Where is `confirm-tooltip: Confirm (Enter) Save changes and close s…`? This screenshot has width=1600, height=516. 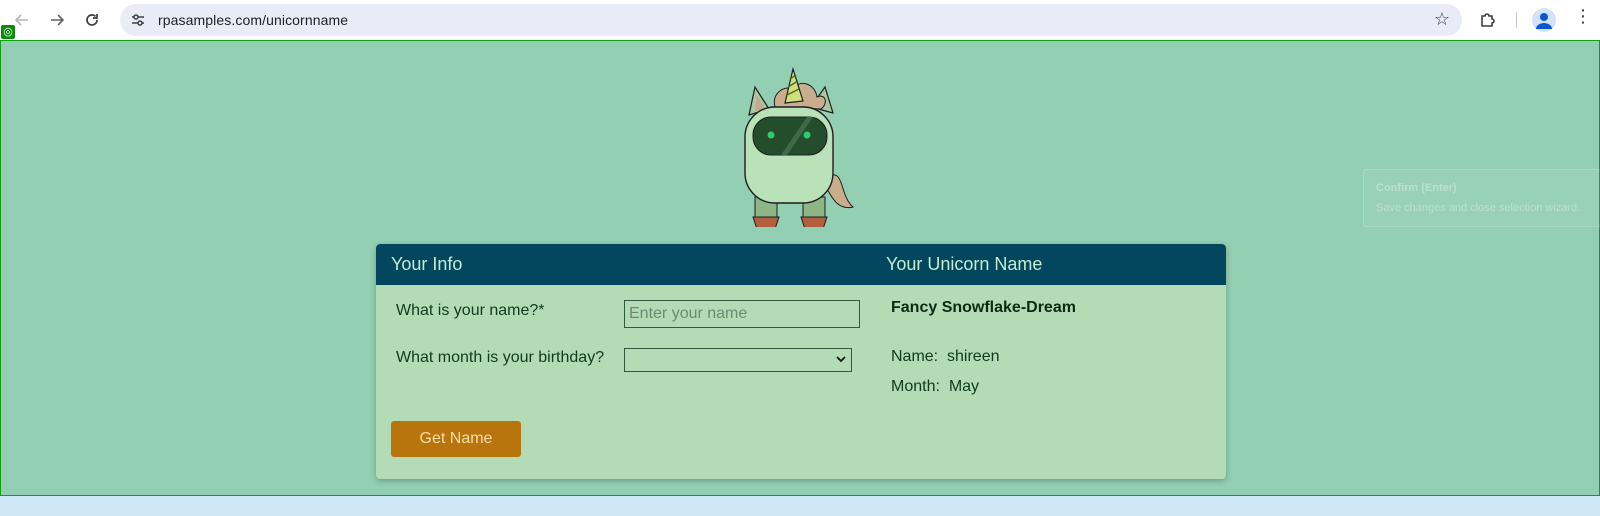 confirm-tooltip: Confirm (Enter) Save changes and close s… is located at coordinates (1481, 198).